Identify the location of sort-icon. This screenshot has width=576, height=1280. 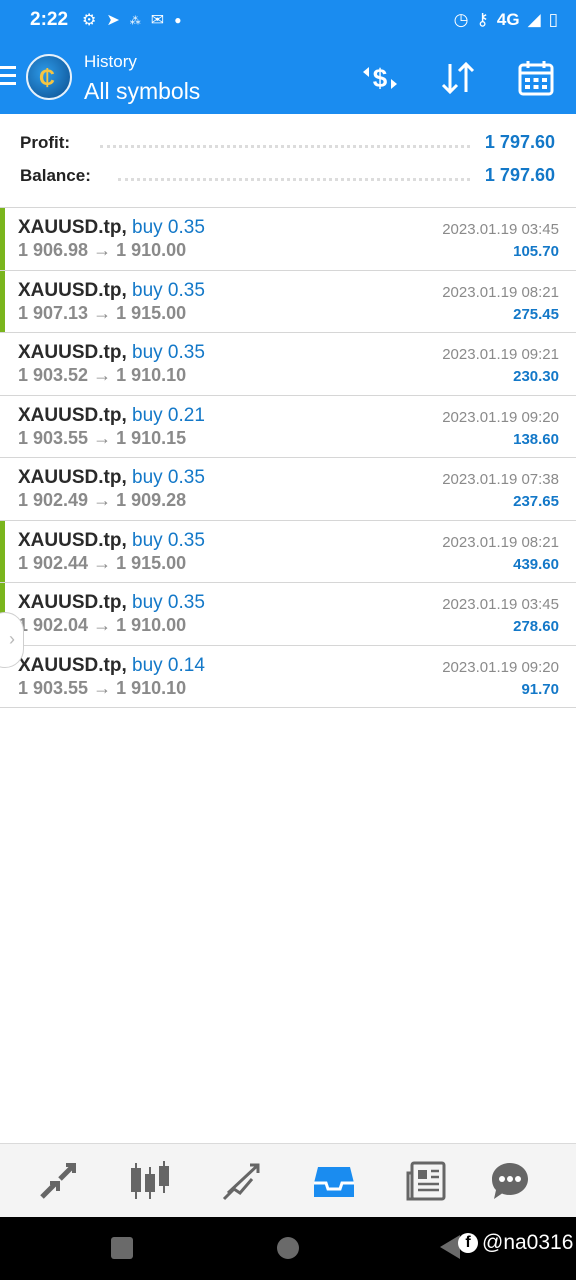
(458, 78).